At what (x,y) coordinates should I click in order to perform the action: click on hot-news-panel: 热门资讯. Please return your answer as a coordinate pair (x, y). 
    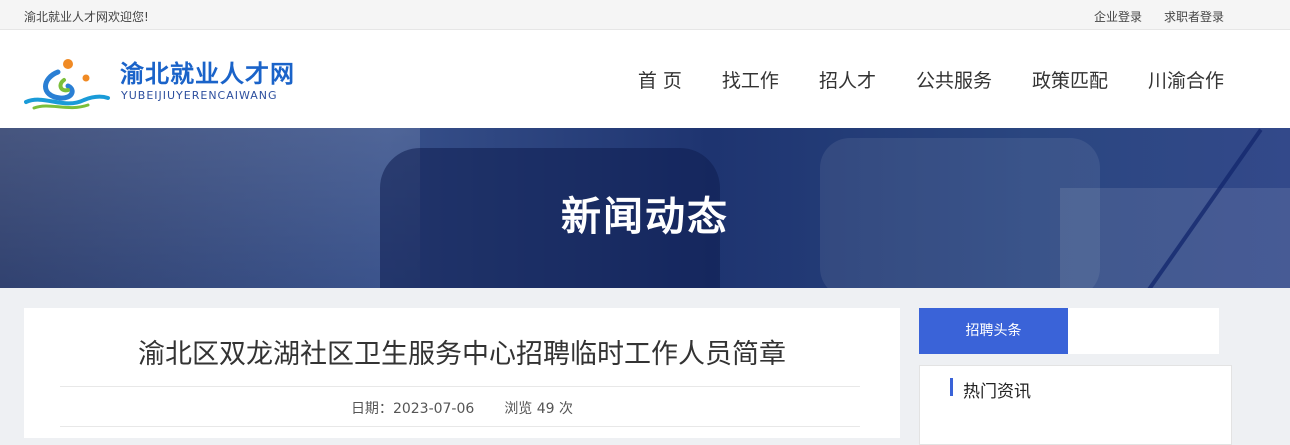
    Looking at the image, I should click on (1075, 405).